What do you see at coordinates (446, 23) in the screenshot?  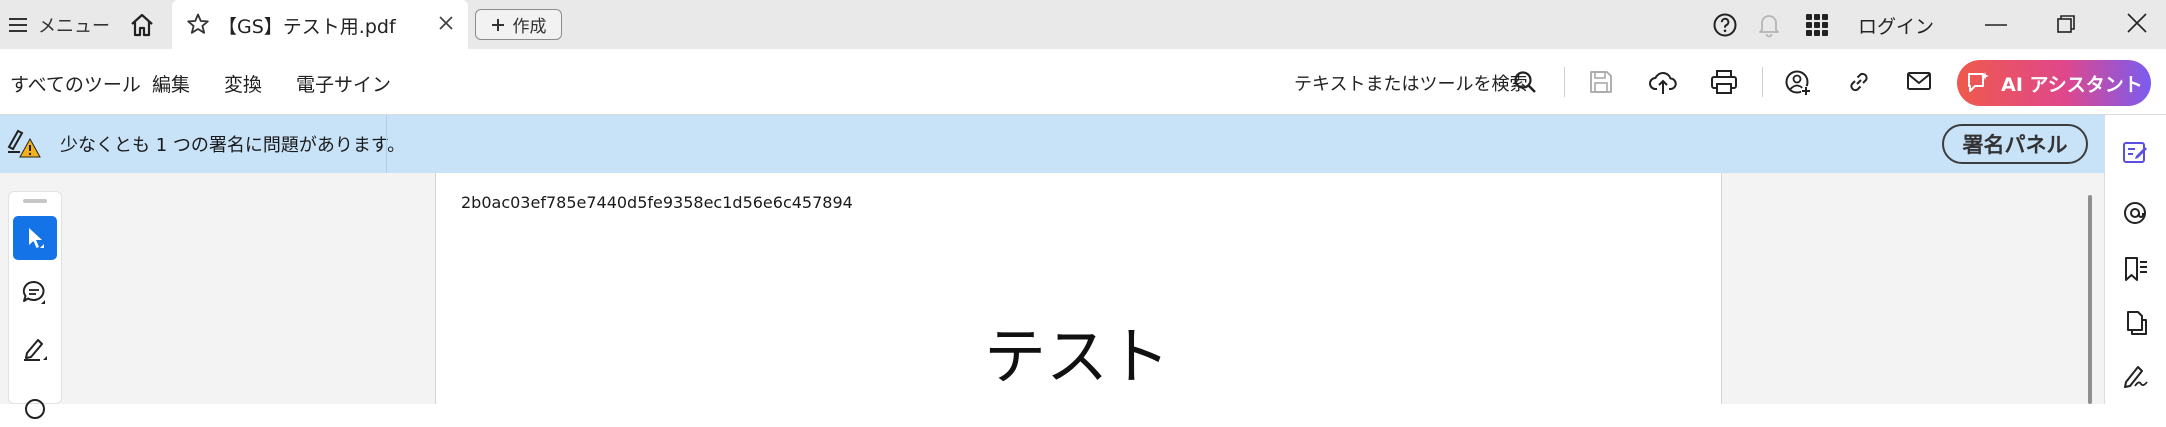 I see `close-tab-icon` at bounding box center [446, 23].